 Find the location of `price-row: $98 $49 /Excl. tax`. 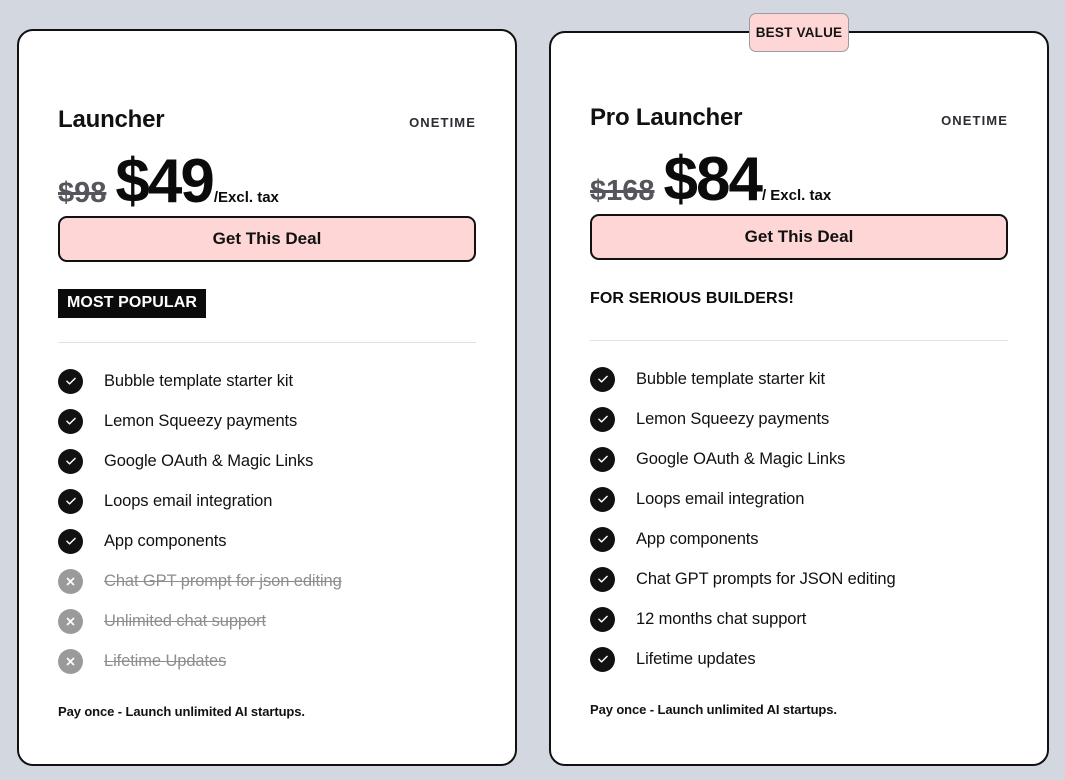

price-row: $98 $49 /Excl. tax is located at coordinates (267, 182).